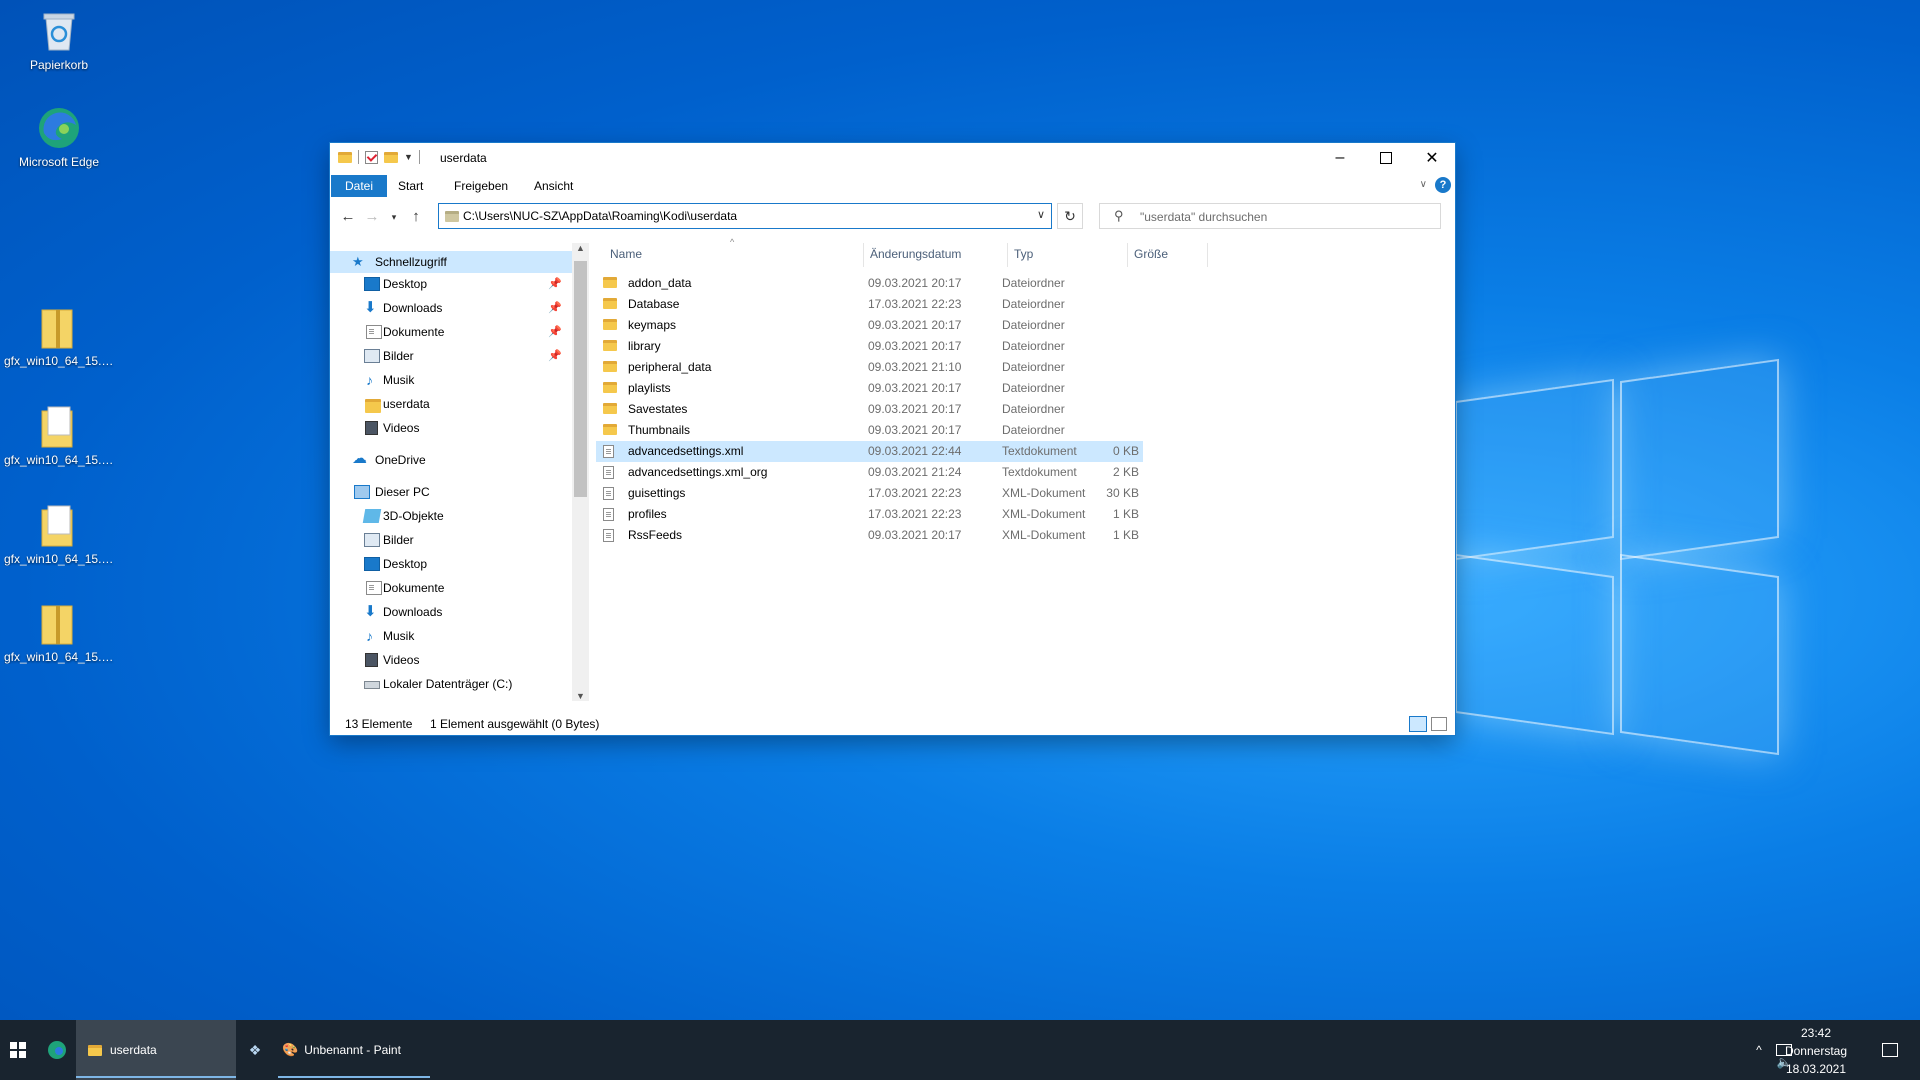  Describe the element at coordinates (59, 40) in the screenshot. I see `desktop-icon-recycle-bin: Papierkorb` at that location.